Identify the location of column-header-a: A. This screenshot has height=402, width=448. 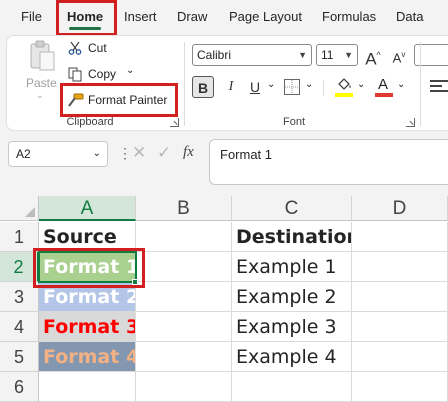
(87, 208).